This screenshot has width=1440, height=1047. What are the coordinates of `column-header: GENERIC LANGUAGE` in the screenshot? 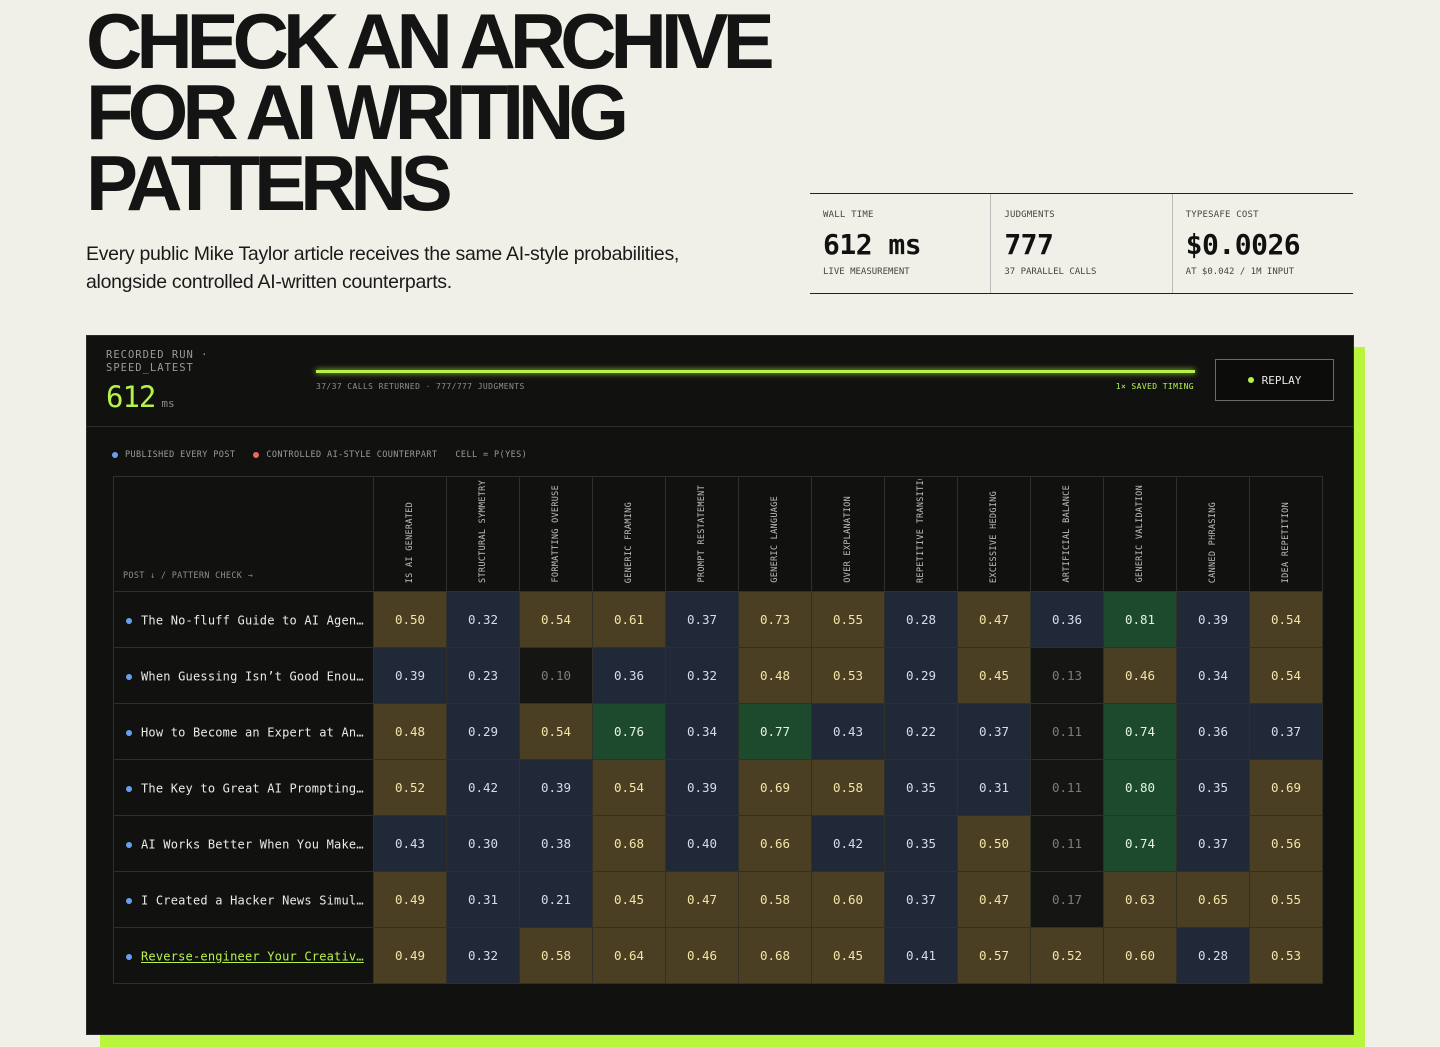 It's located at (775, 534).